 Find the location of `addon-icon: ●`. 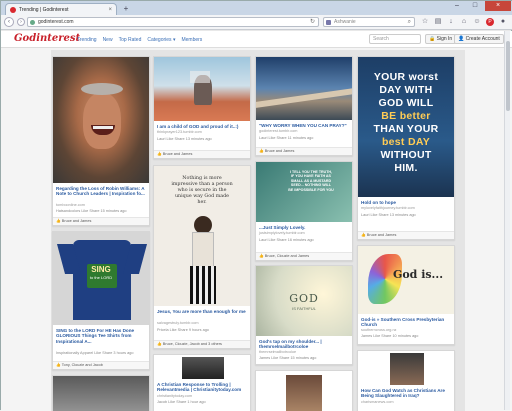

addon-icon: ● is located at coordinates (503, 22).